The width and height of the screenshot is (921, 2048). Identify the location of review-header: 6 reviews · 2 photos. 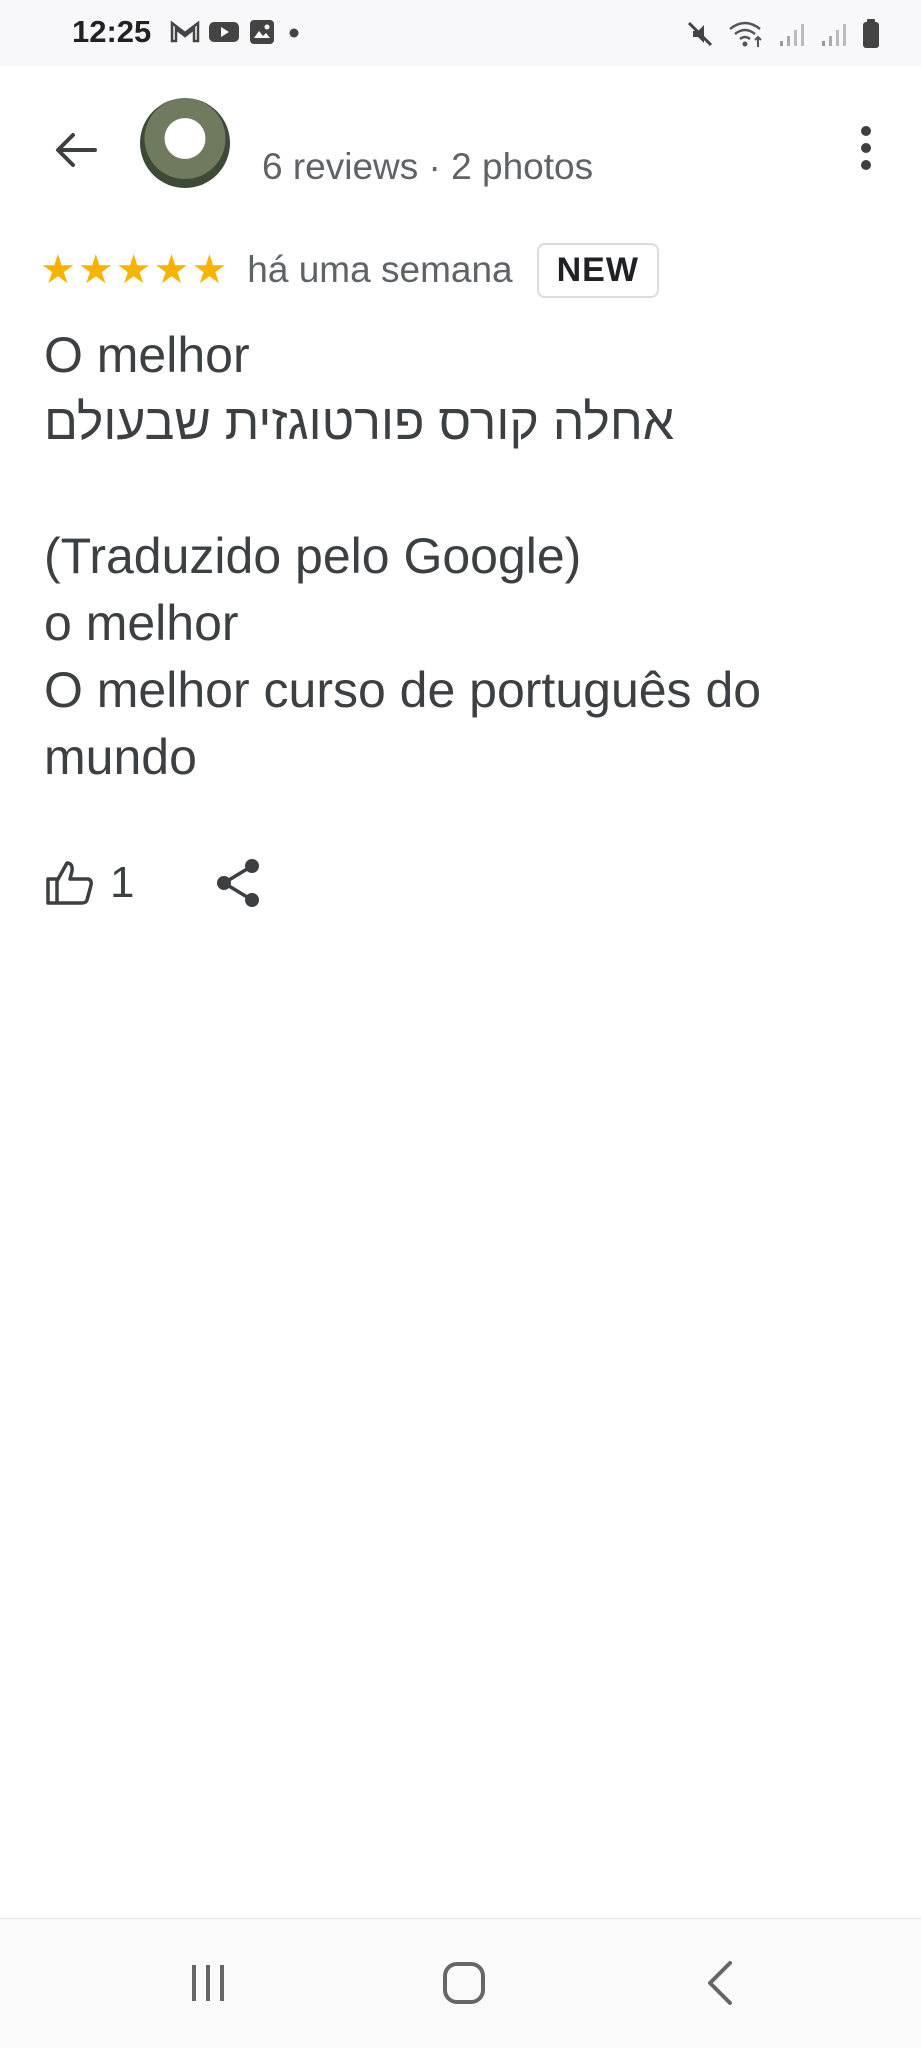
(460, 145).